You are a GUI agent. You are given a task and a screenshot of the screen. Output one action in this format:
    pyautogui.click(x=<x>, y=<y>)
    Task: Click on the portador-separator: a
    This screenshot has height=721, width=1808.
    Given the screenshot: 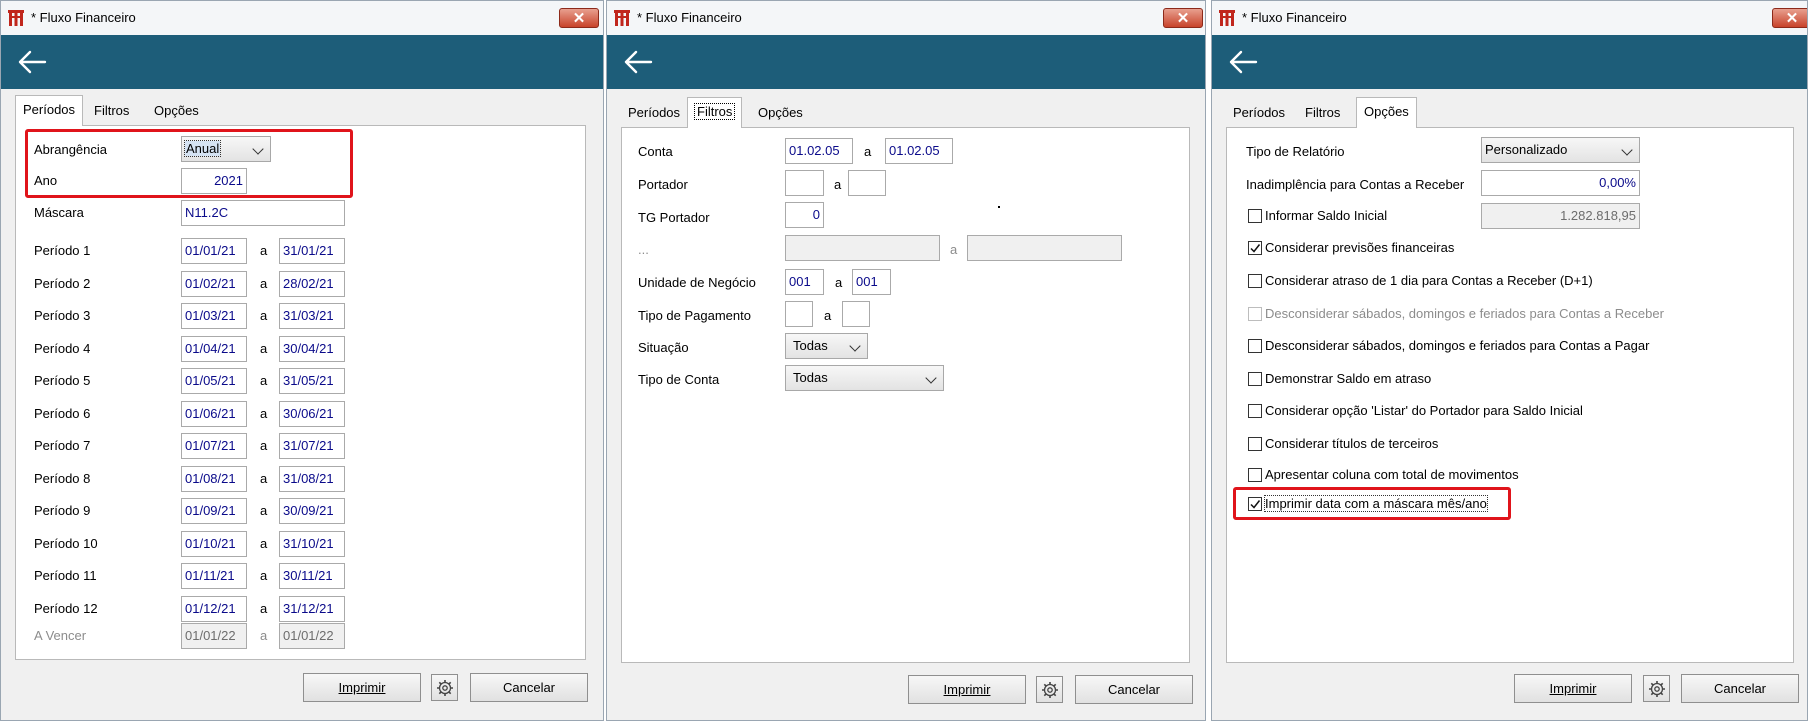 What is the action you would take?
    pyautogui.click(x=838, y=184)
    